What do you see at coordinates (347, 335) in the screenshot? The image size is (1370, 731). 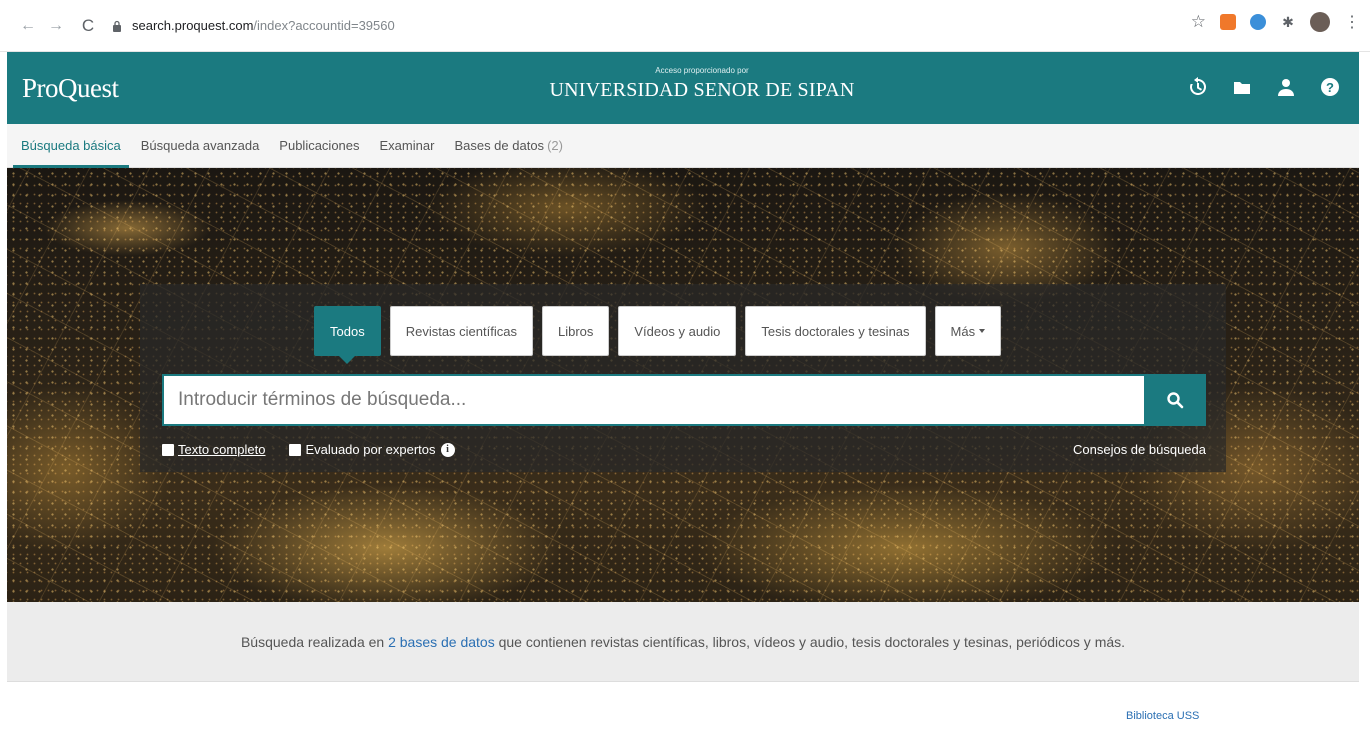 I see `tab-all: Todos` at bounding box center [347, 335].